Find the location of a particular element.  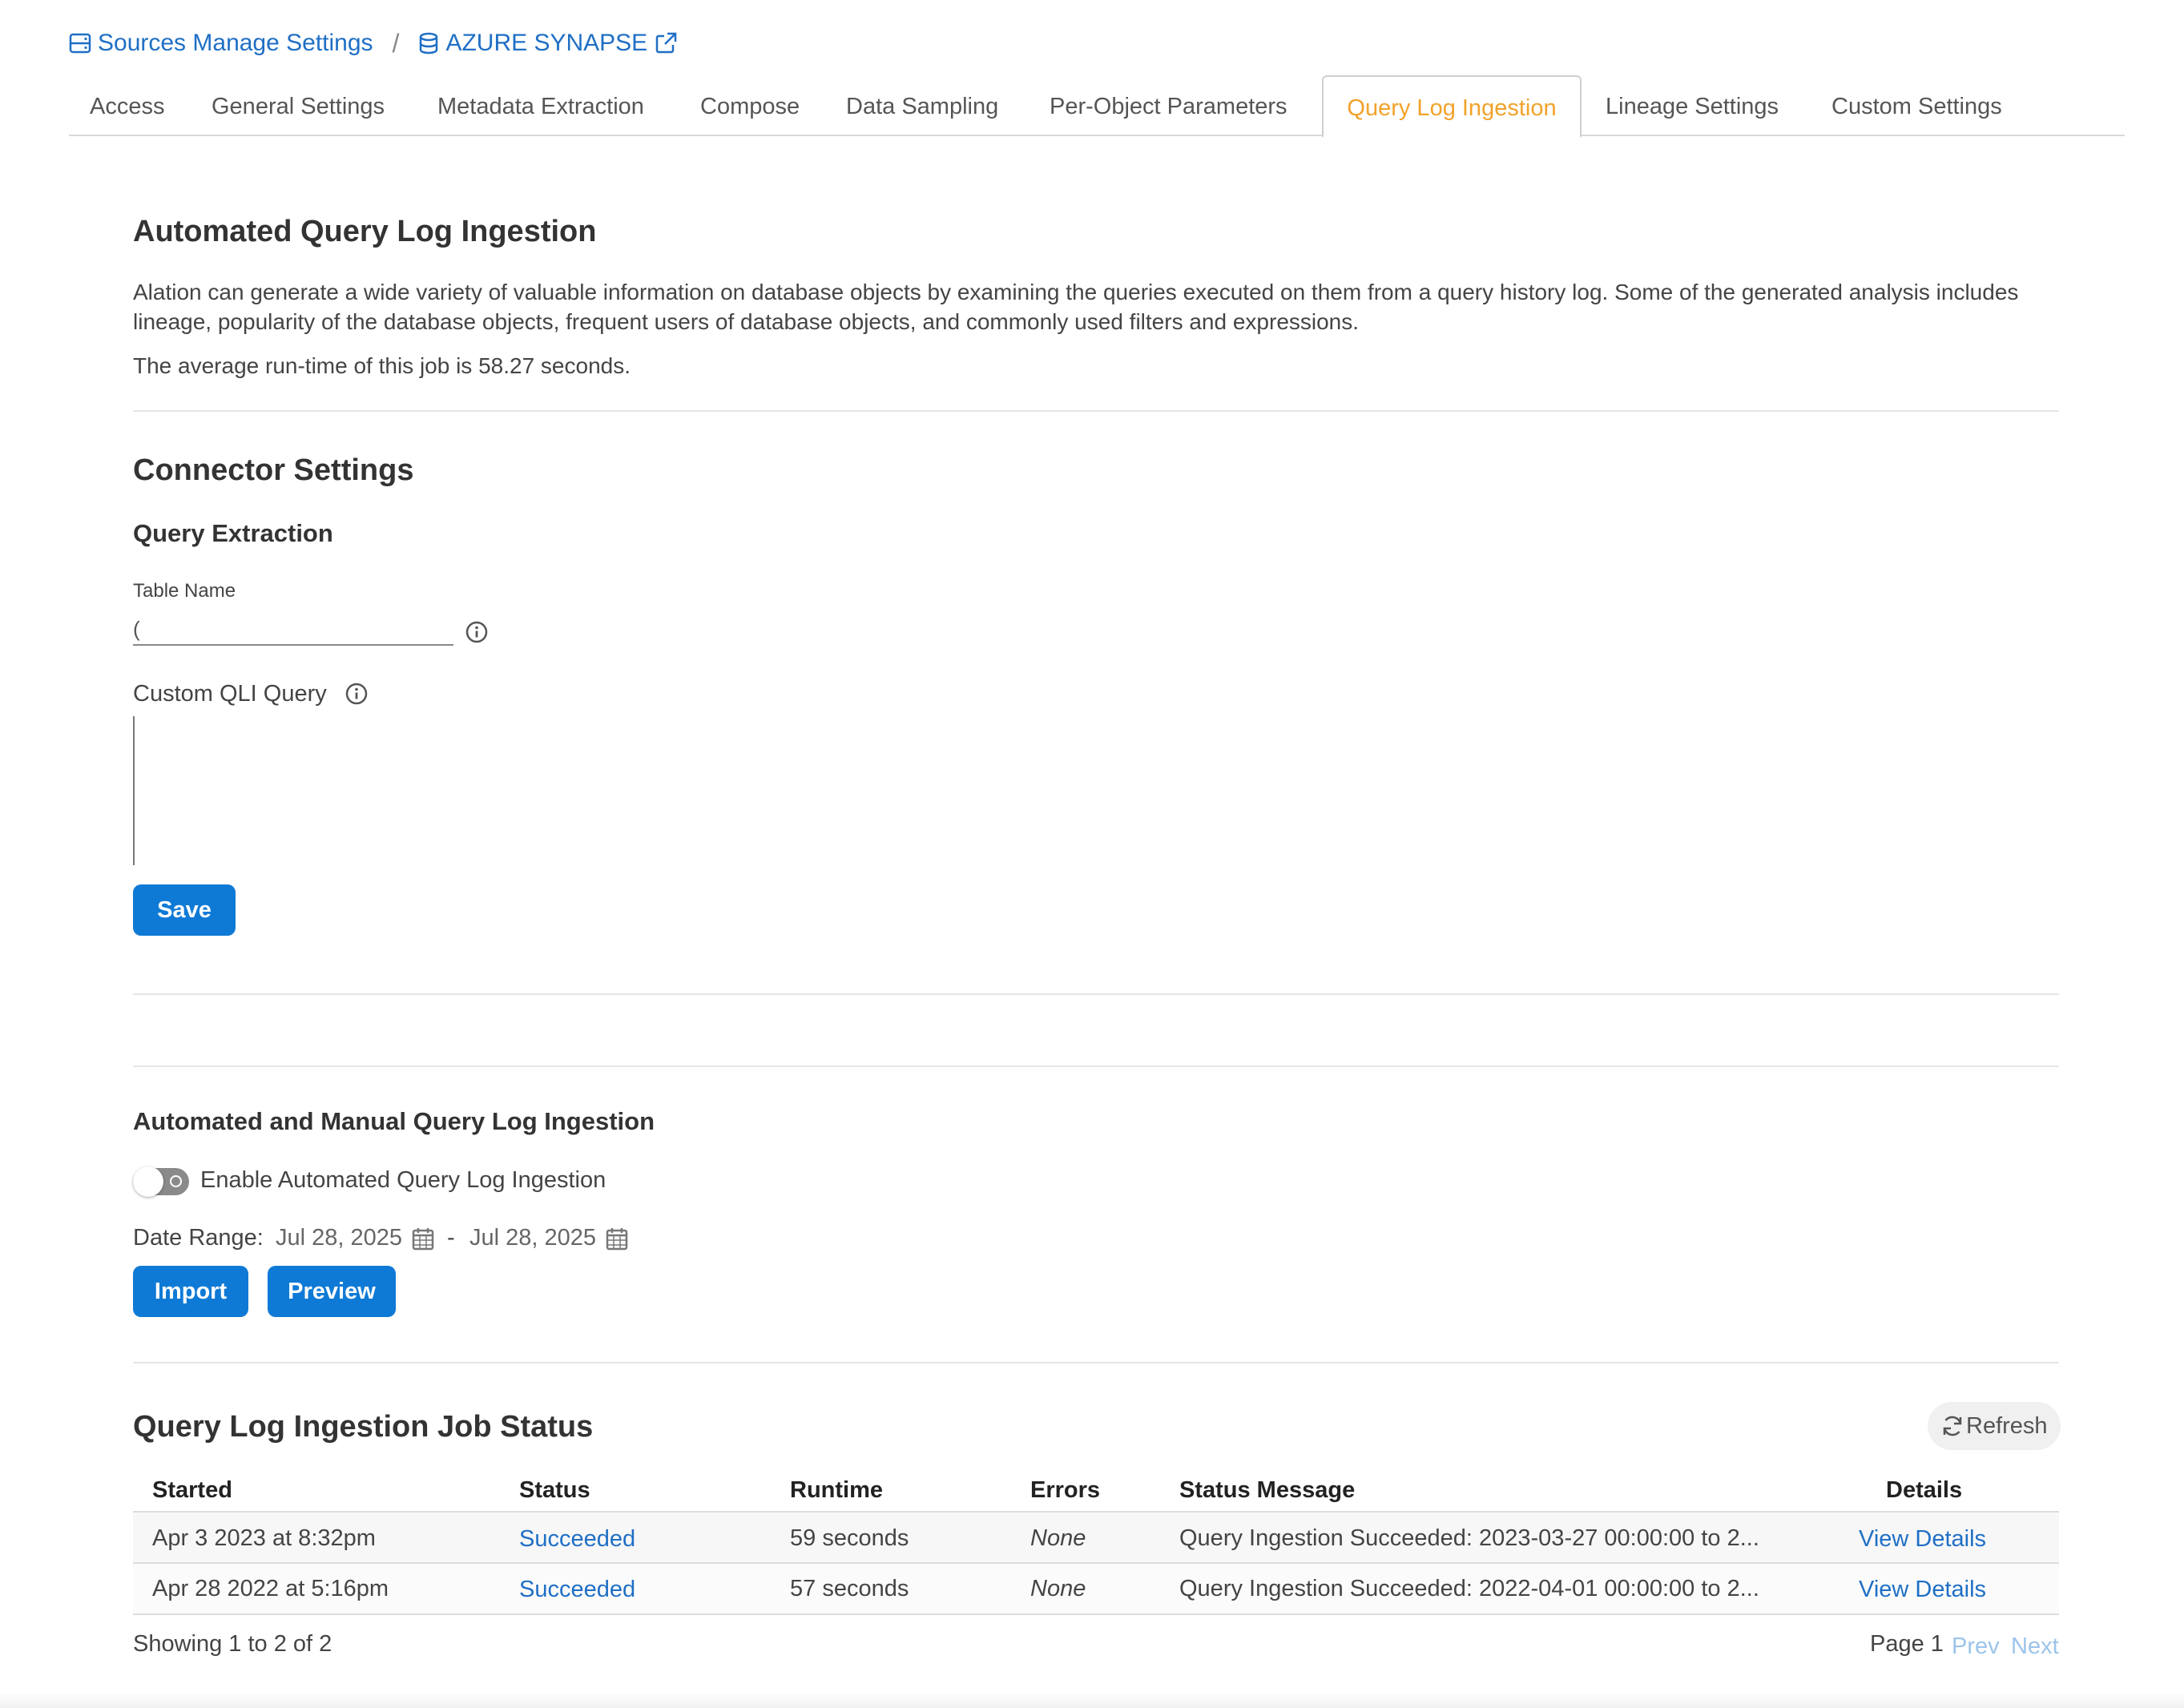

refresh-label: Refresh is located at coordinates (2007, 1426).